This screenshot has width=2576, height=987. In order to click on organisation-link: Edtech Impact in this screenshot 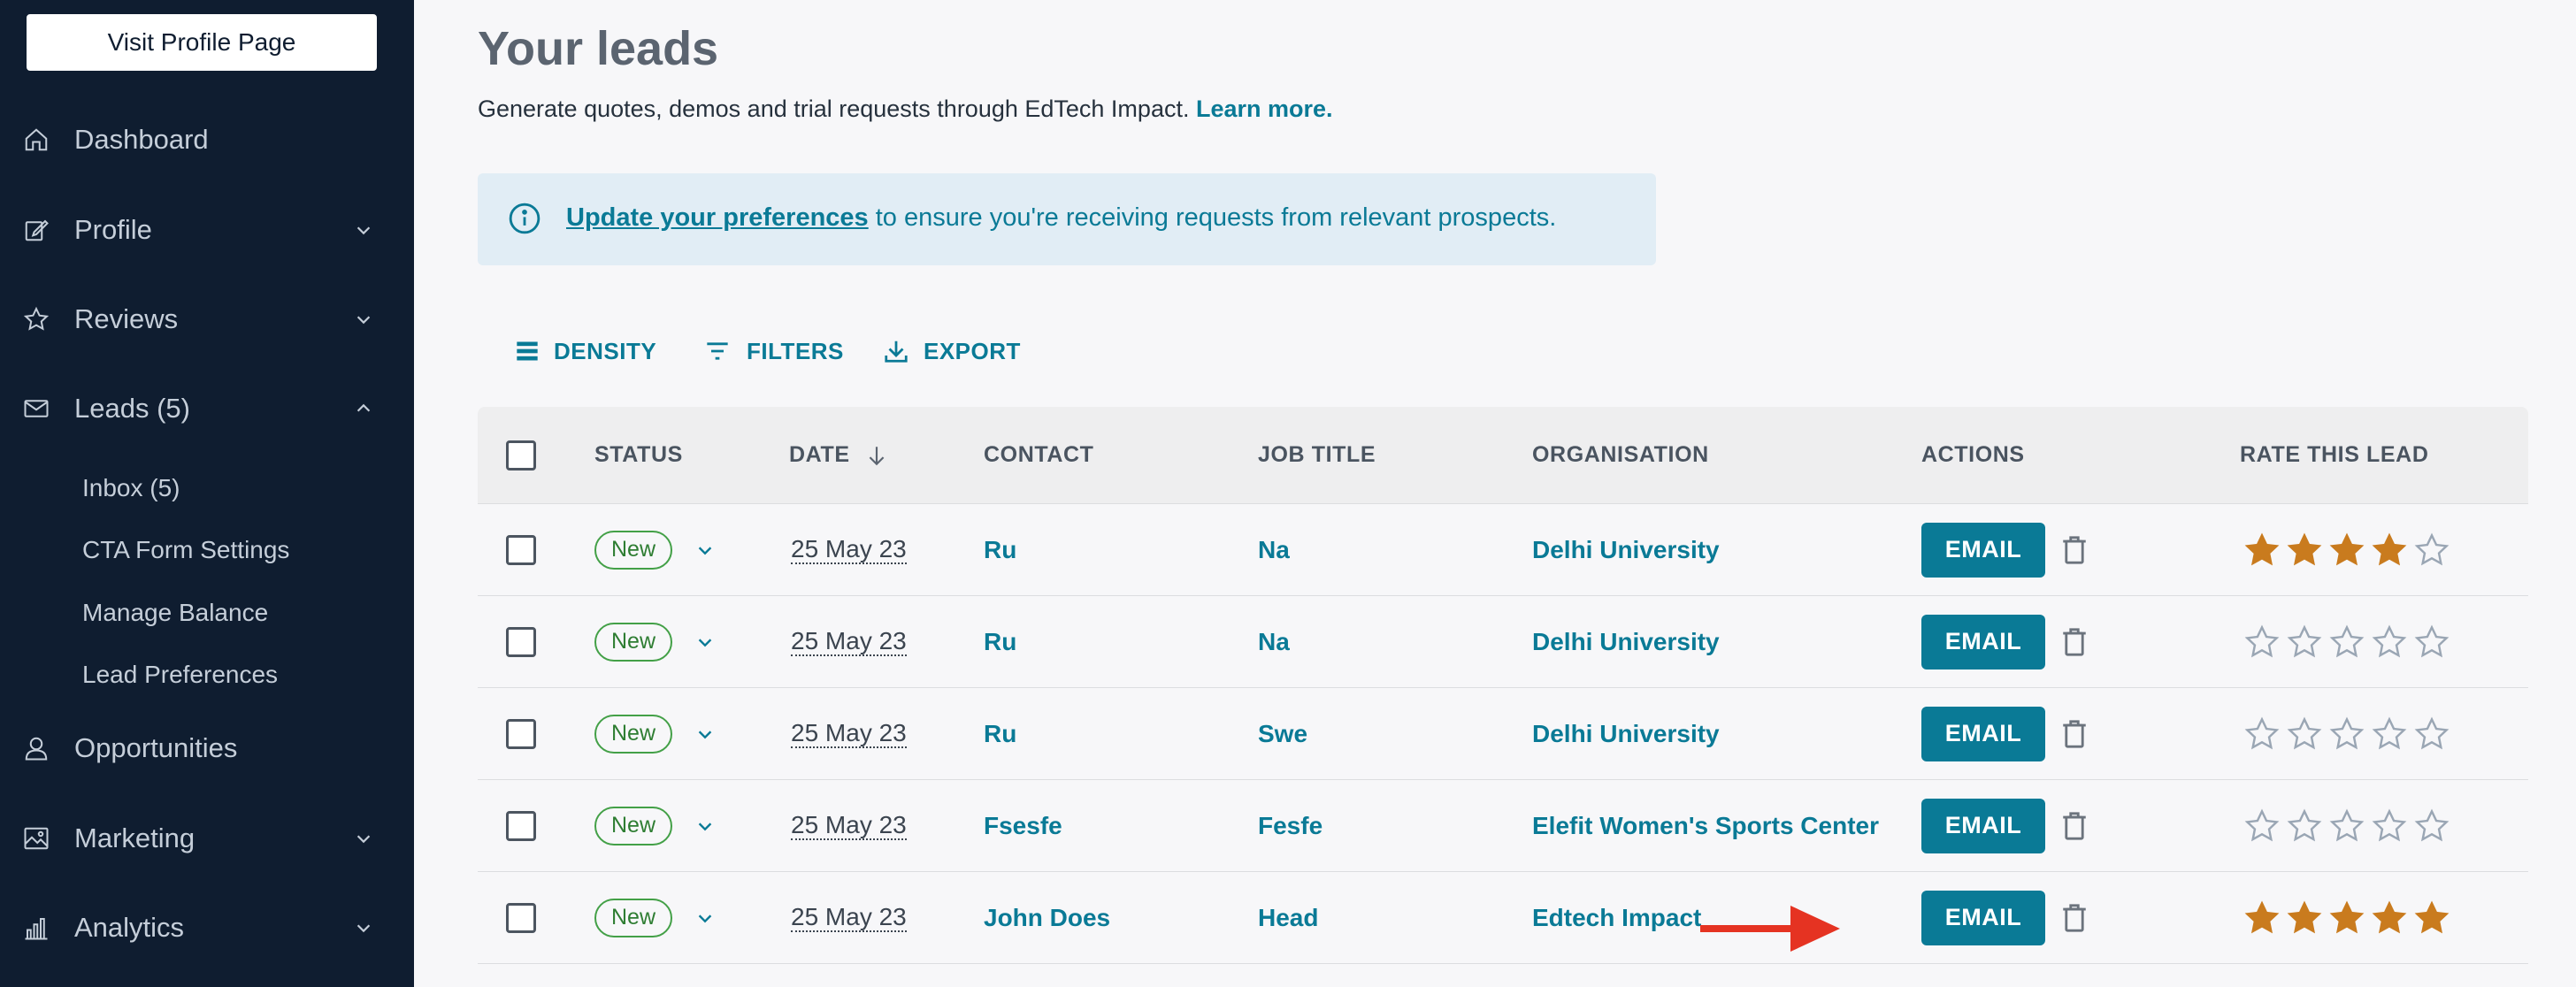, I will do `click(1616, 918)`.